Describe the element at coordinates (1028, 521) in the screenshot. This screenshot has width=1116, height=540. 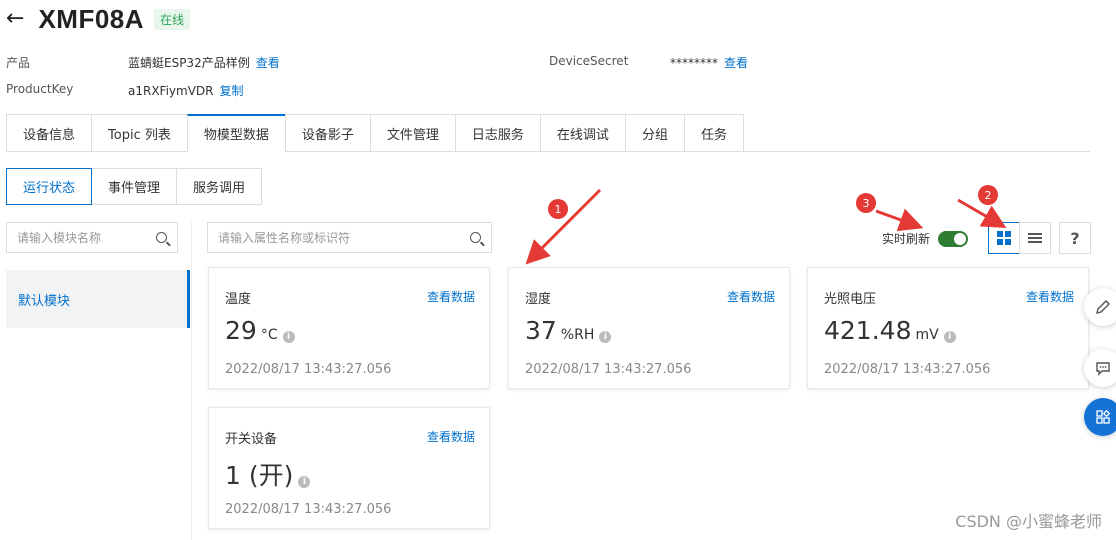
I see `watermark: CSDN @小蜜蜂老师` at that location.